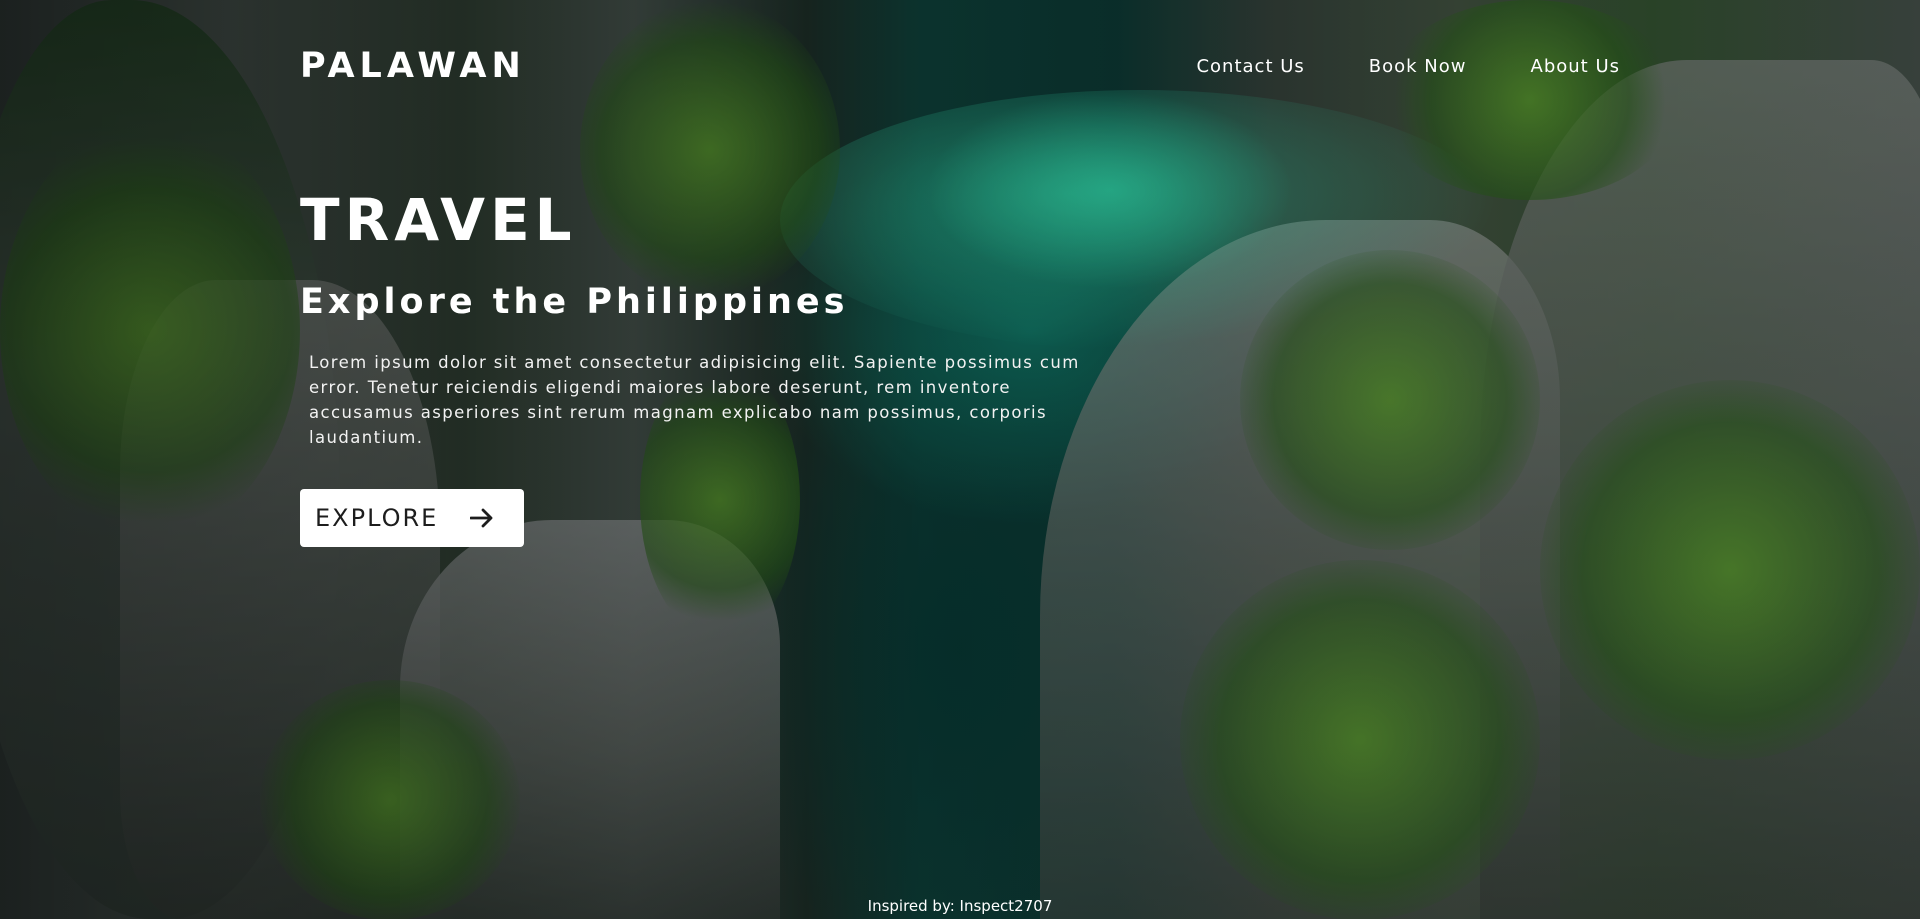  Describe the element at coordinates (1576, 66) in the screenshot. I see `nav-about-us: About Us` at that location.